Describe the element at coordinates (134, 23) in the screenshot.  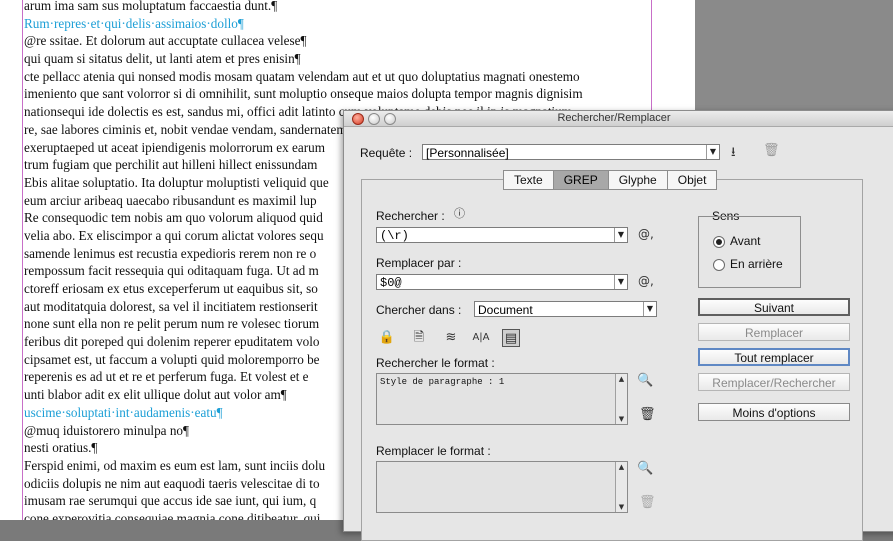
I see `text-line: Rum·repres·et·qui·delis·assimaios·dollo¶` at that location.